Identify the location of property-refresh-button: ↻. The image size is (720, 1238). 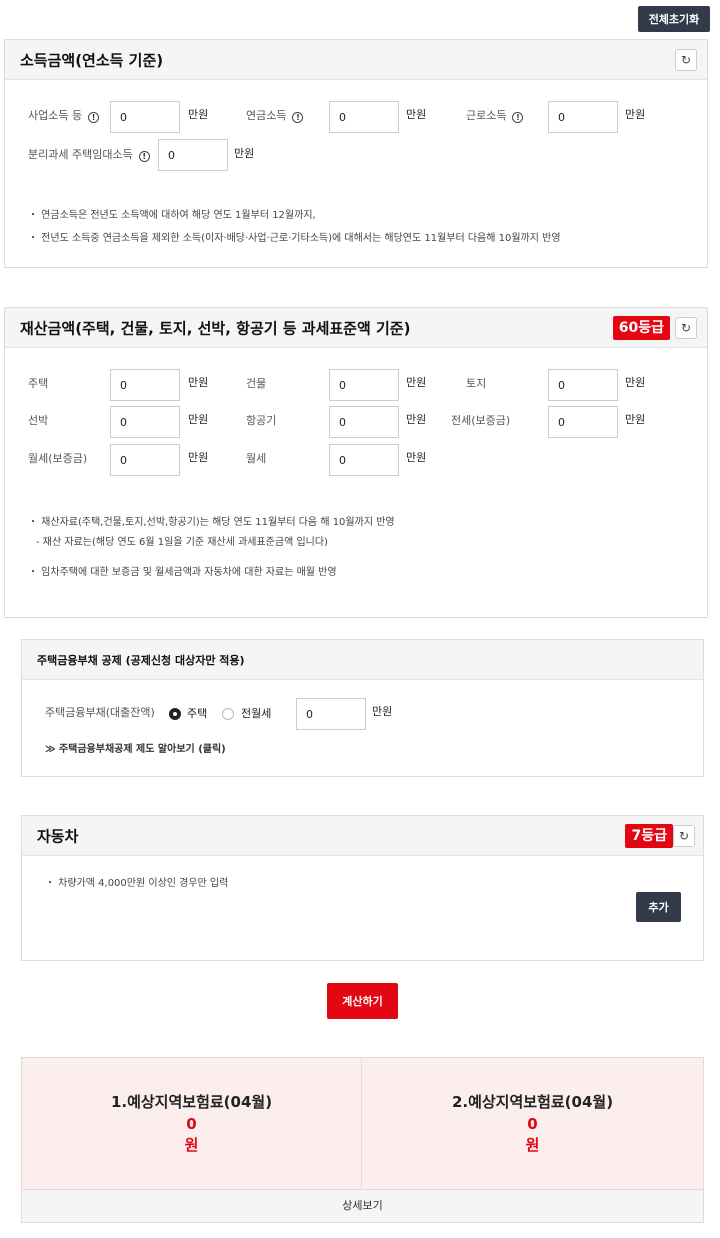
(686, 327).